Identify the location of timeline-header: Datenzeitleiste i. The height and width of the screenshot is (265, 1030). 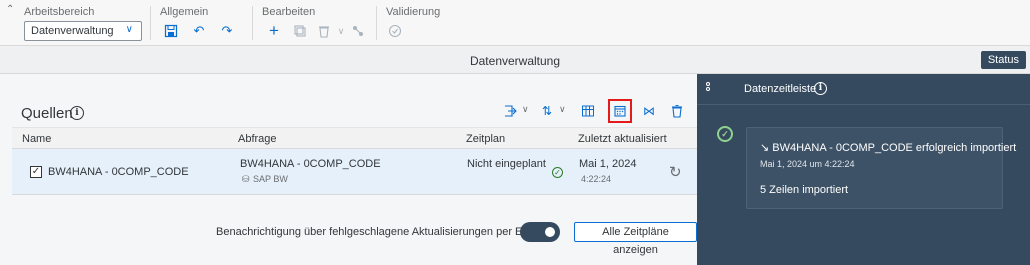
(863, 89).